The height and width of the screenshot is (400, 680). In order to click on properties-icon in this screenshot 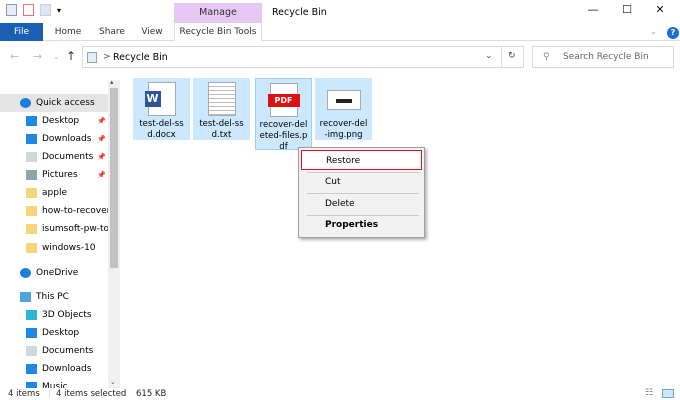, I will do `click(28, 10)`.